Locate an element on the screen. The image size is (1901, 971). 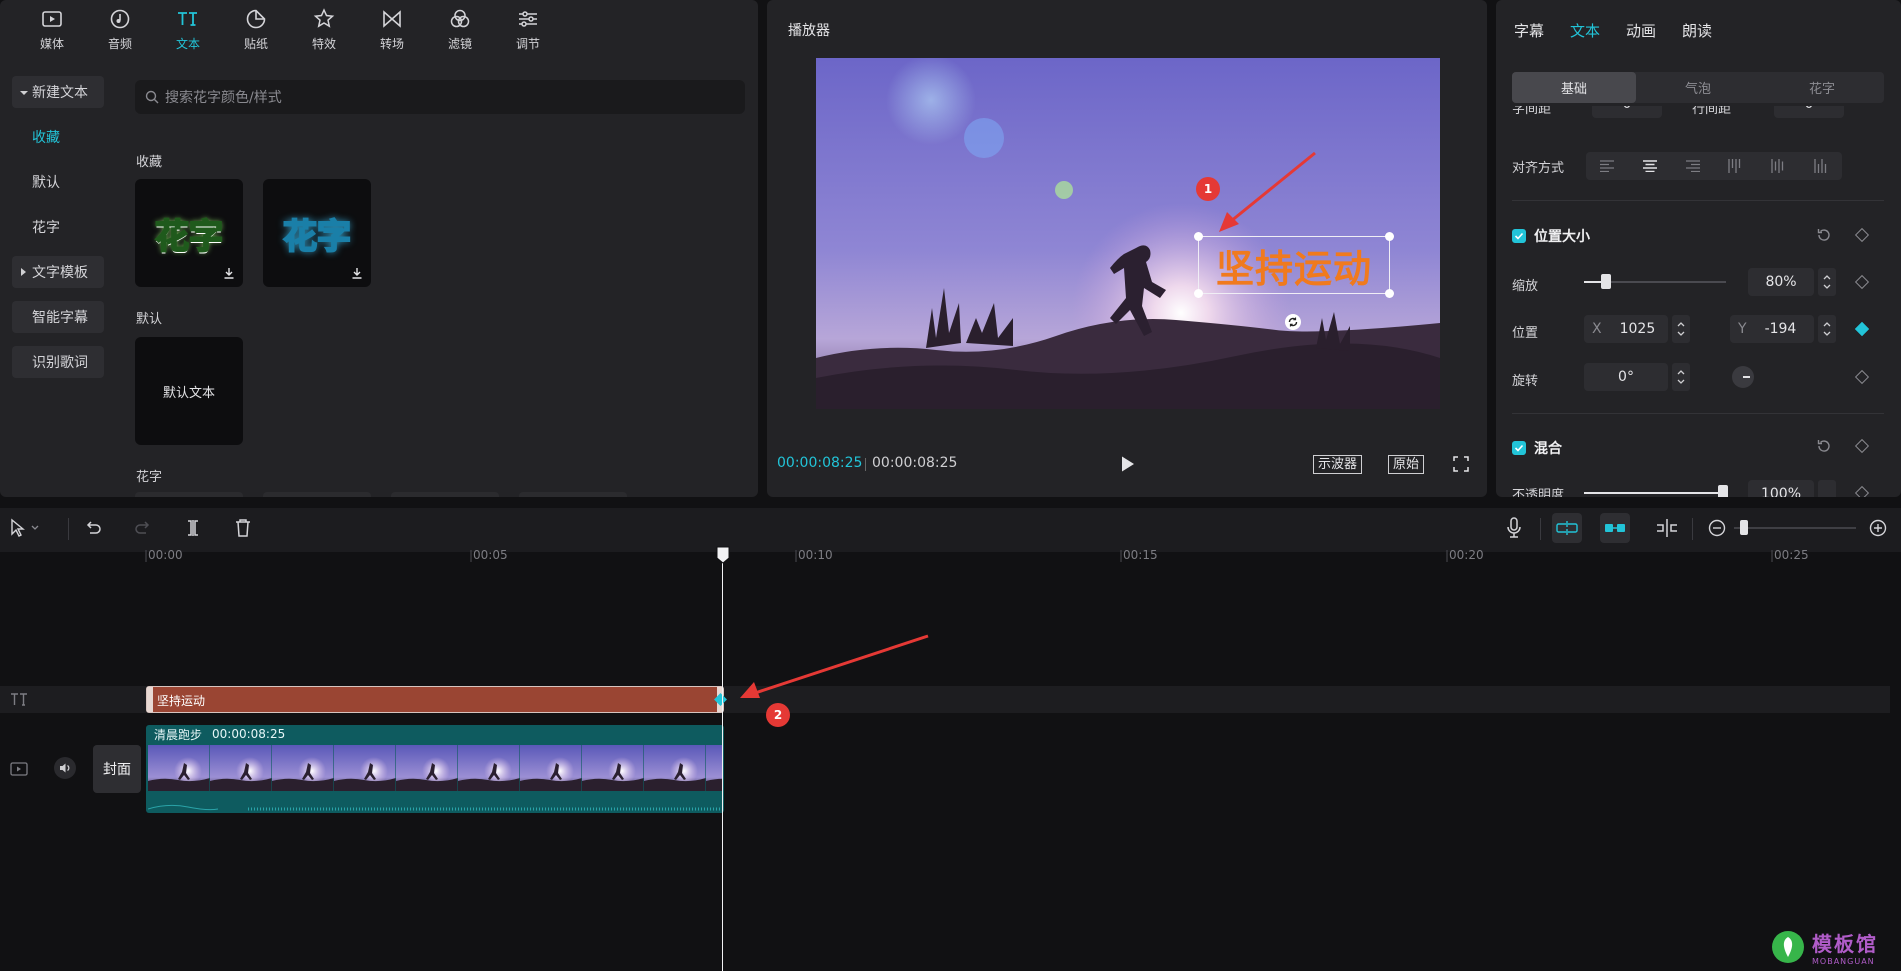
play-icon is located at coordinates (1128, 464).